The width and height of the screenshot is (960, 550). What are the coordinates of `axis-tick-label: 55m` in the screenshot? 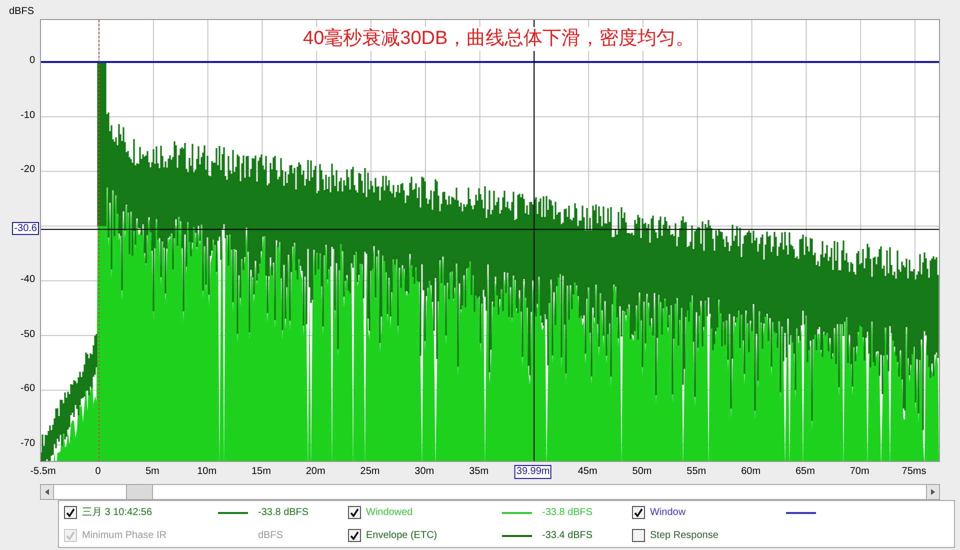 It's located at (696, 472).